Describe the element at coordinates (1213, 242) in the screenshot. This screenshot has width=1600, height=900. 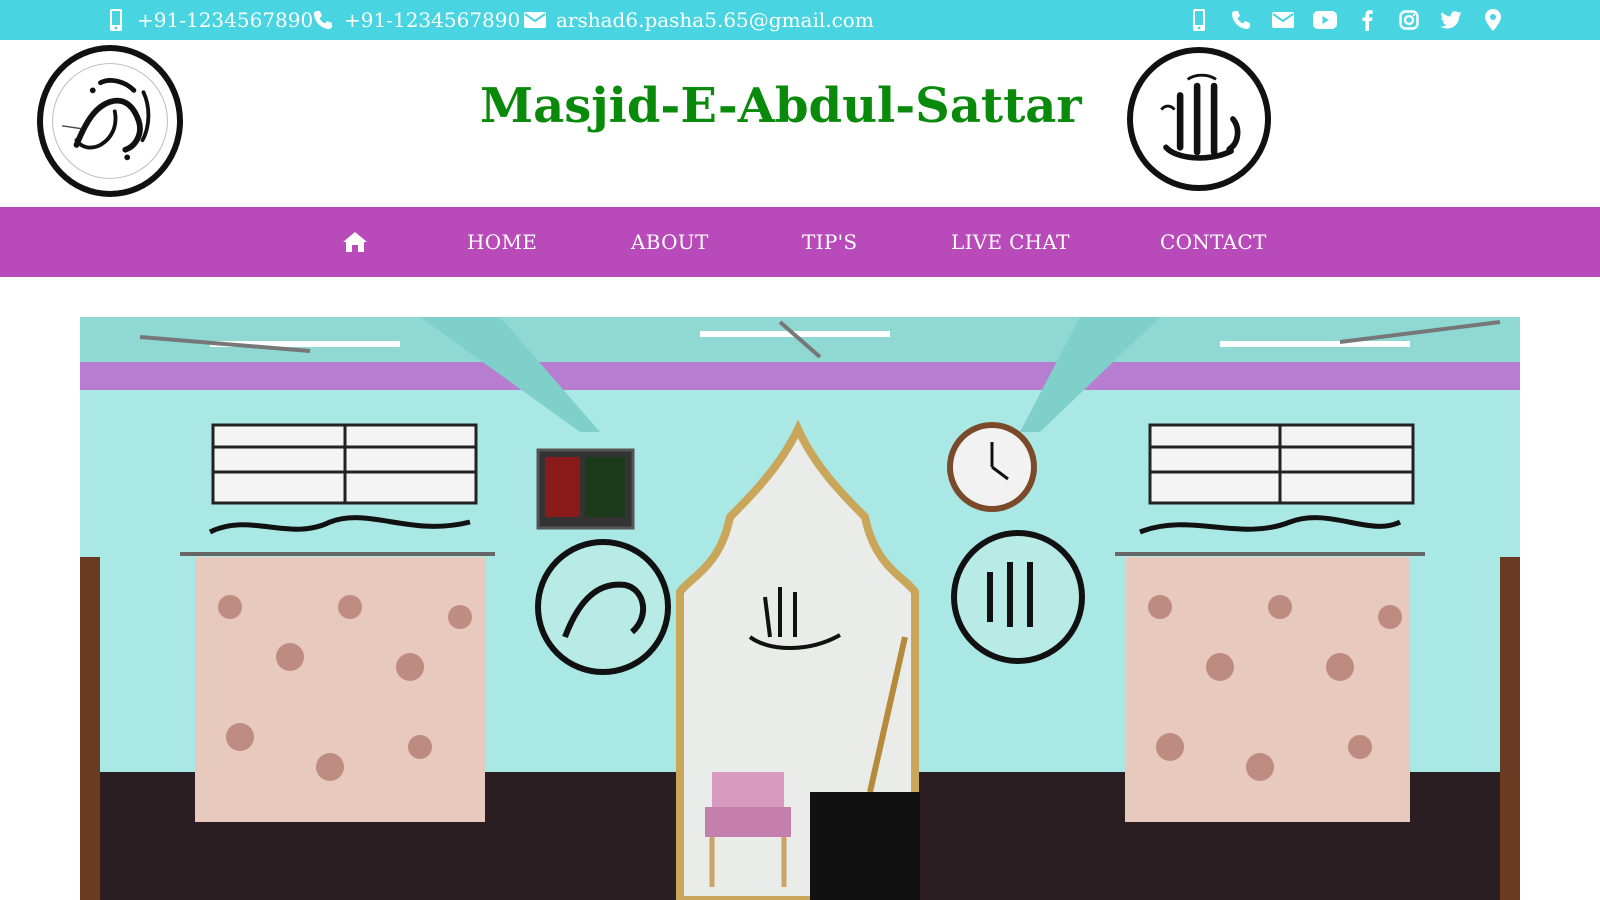
I see `nav-contact: CONTACT` at that location.